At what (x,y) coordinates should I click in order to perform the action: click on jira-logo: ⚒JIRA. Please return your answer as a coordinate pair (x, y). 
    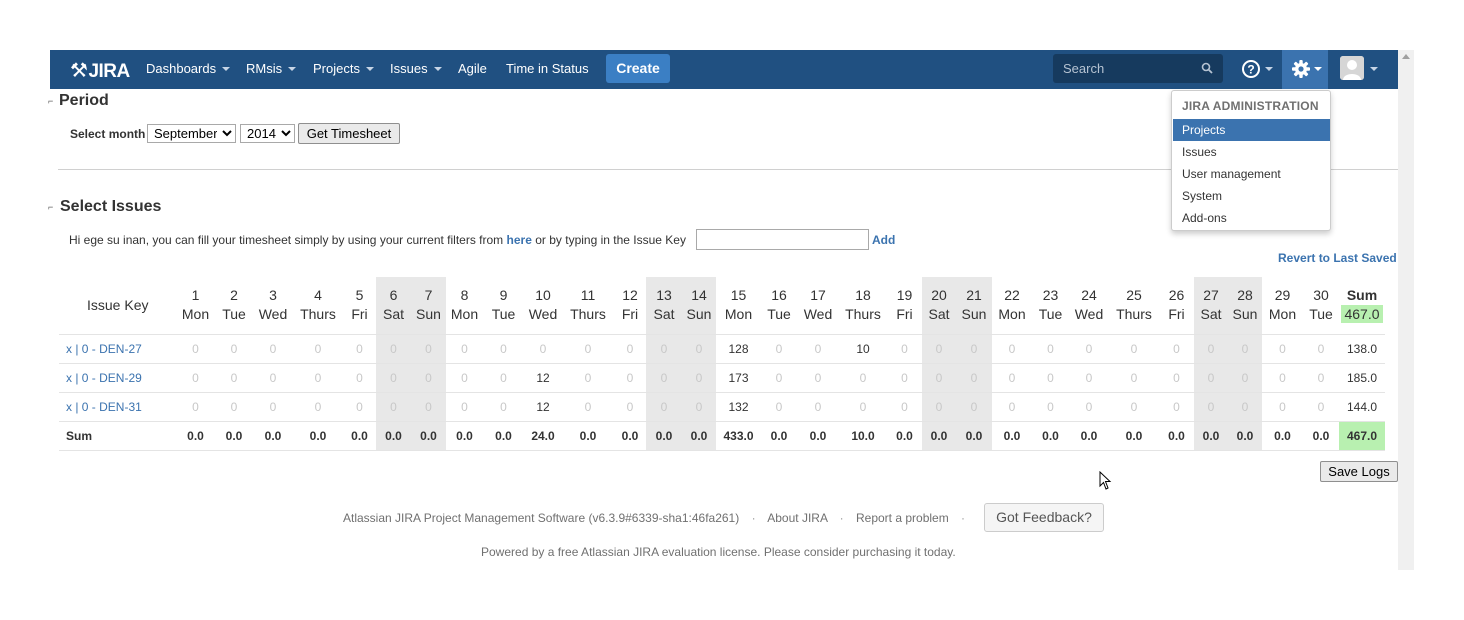
    Looking at the image, I should click on (100, 70).